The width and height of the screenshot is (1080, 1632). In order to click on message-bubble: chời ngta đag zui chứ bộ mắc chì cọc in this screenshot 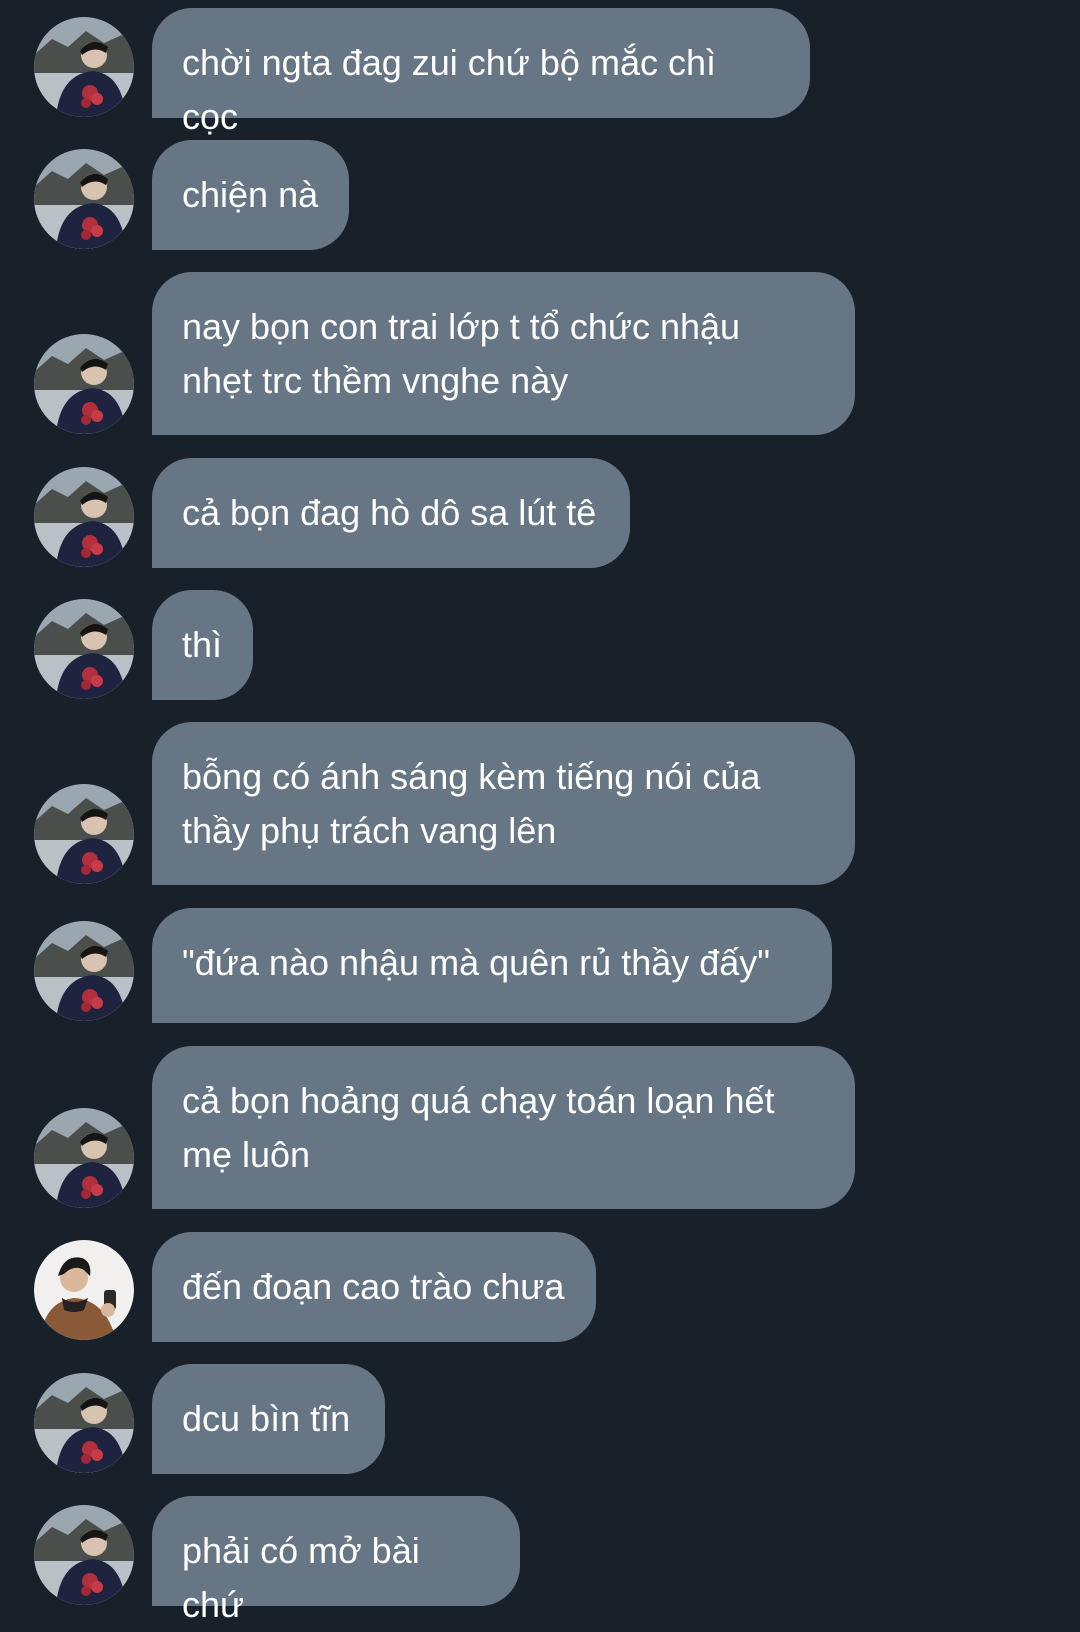, I will do `click(481, 72)`.